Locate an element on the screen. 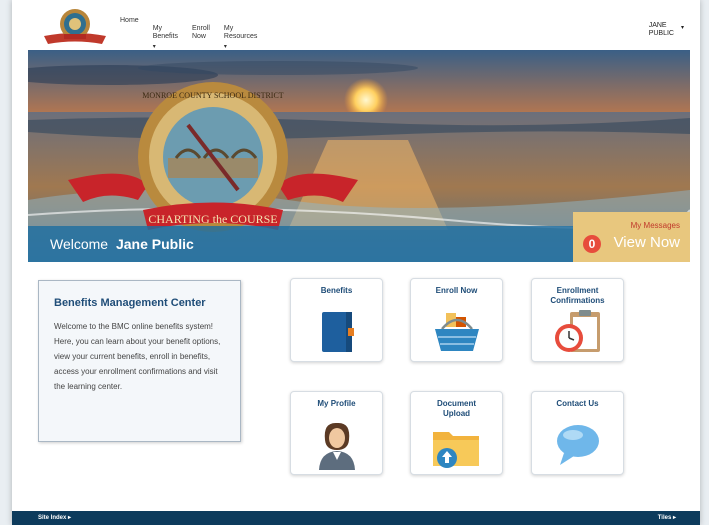 The height and width of the screenshot is (525, 709). tiles-link: Tiles ▸ is located at coordinates (667, 517).